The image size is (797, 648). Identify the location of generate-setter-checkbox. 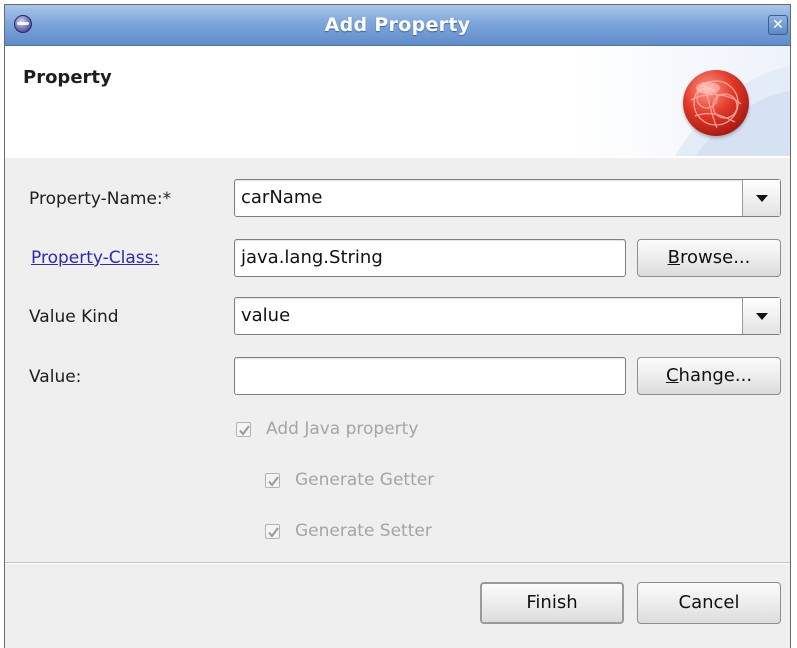
(272, 531).